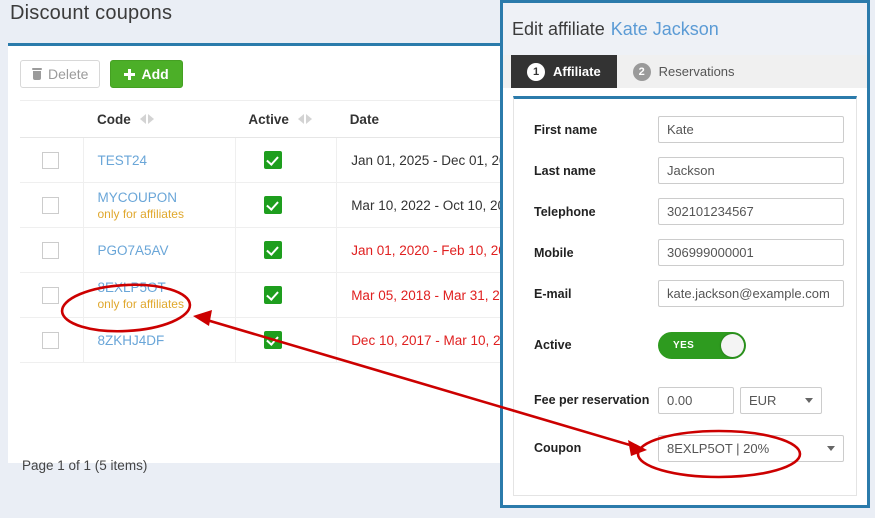  Describe the element at coordinates (165, 287) in the screenshot. I see `coupon-code-link: 8EXLP5OT` at that location.